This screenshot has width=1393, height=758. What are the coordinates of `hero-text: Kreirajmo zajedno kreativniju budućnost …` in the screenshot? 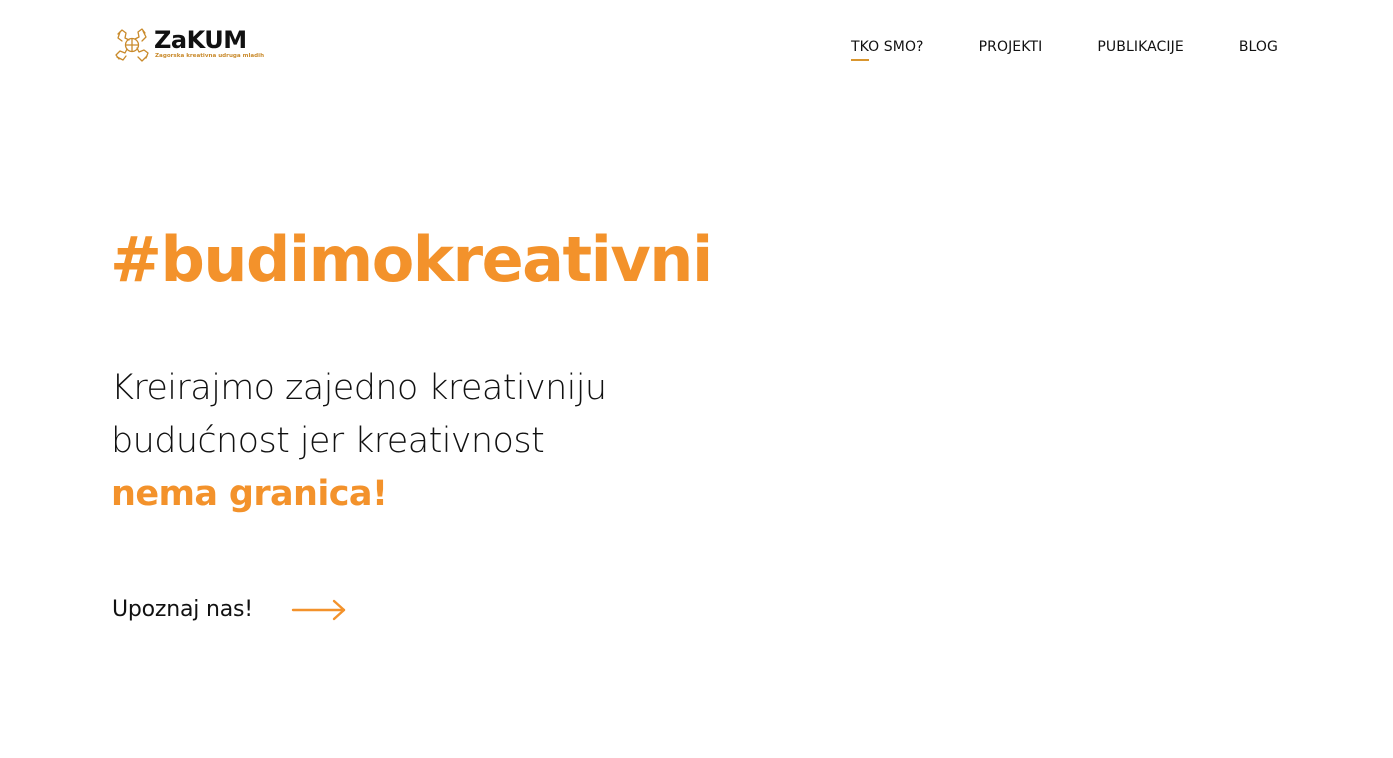 It's located at (421, 441).